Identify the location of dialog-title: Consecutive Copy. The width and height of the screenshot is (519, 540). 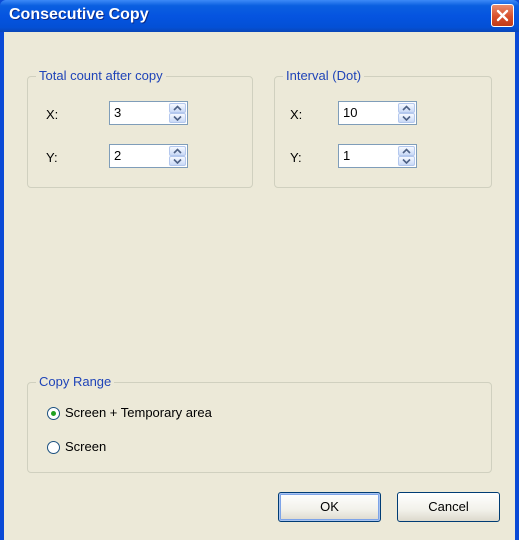
(79, 14).